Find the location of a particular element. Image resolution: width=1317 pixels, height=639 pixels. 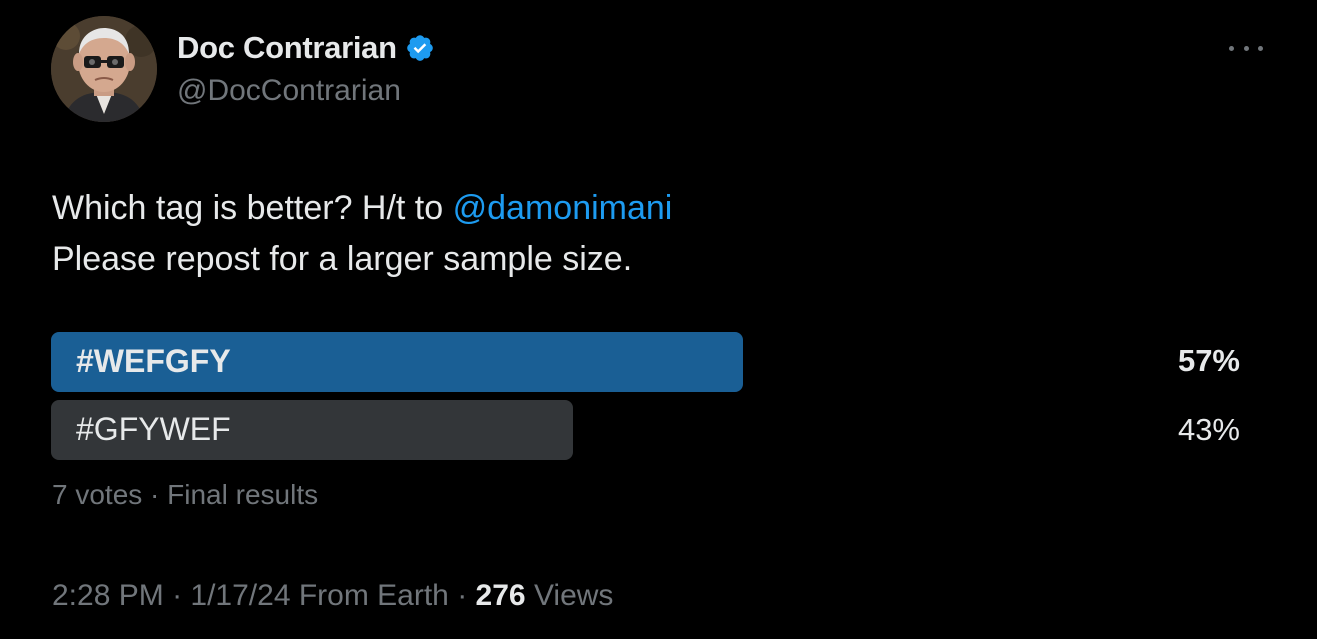

more-options-icon is located at coordinates (1246, 48).